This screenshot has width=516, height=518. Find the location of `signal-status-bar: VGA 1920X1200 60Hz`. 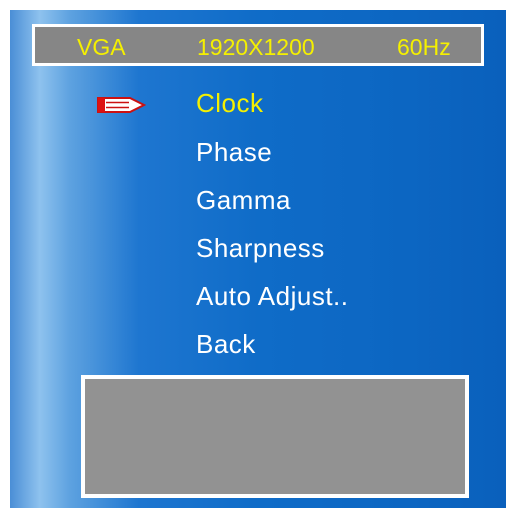

signal-status-bar: VGA 1920X1200 60Hz is located at coordinates (258, 45).